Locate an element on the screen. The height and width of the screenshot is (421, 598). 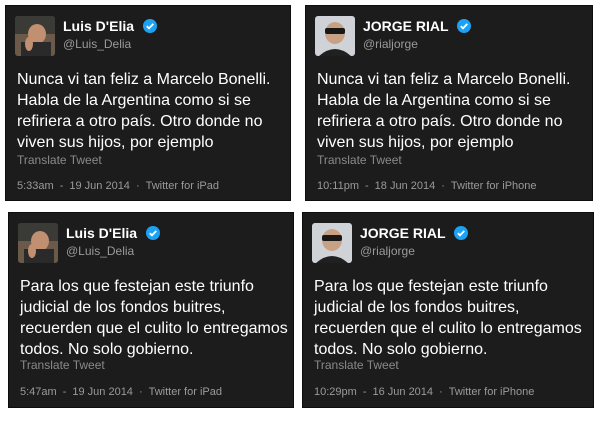
tweet-time: 10:11pm is located at coordinates (338, 186).